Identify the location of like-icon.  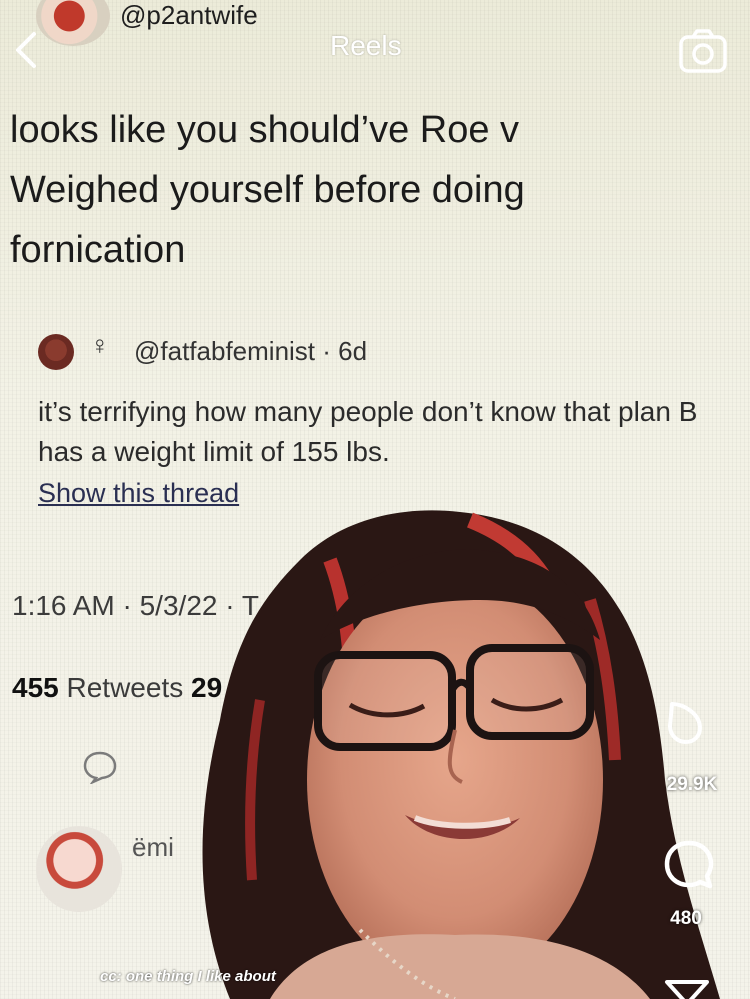
(684, 723).